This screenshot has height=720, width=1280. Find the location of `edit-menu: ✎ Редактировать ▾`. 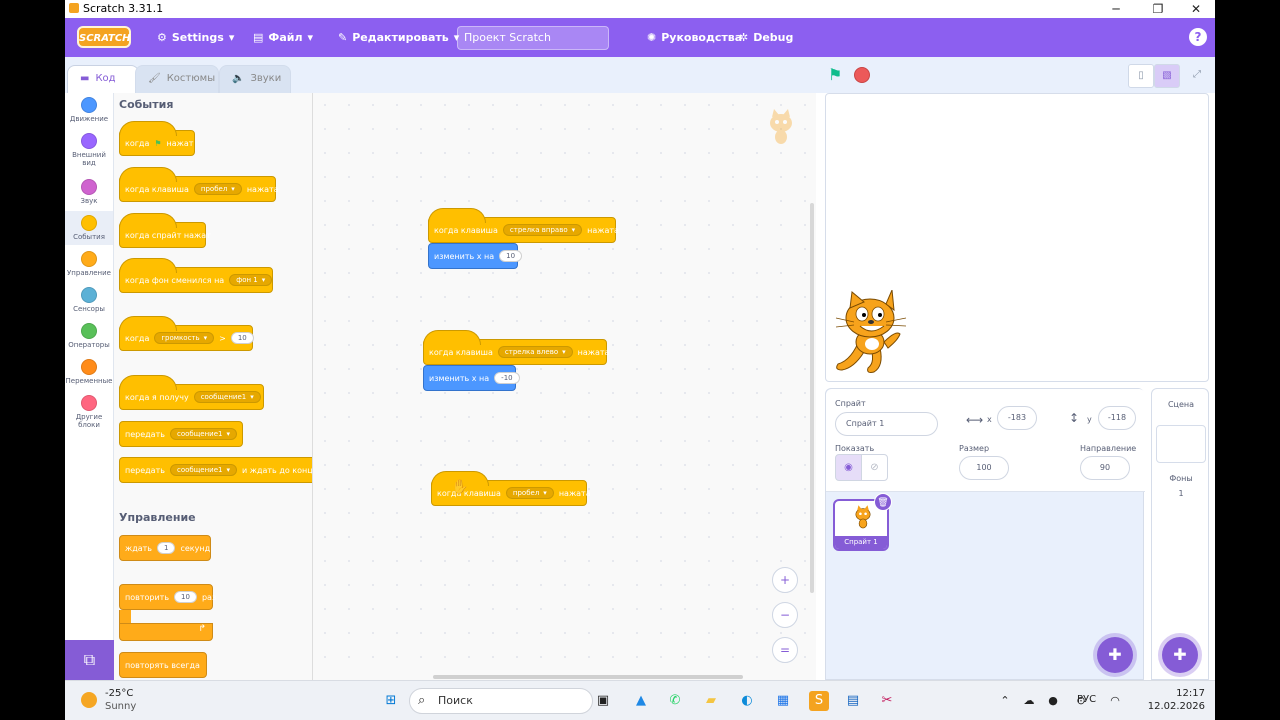

edit-menu: ✎ Редактировать ▾ is located at coordinates (398, 38).